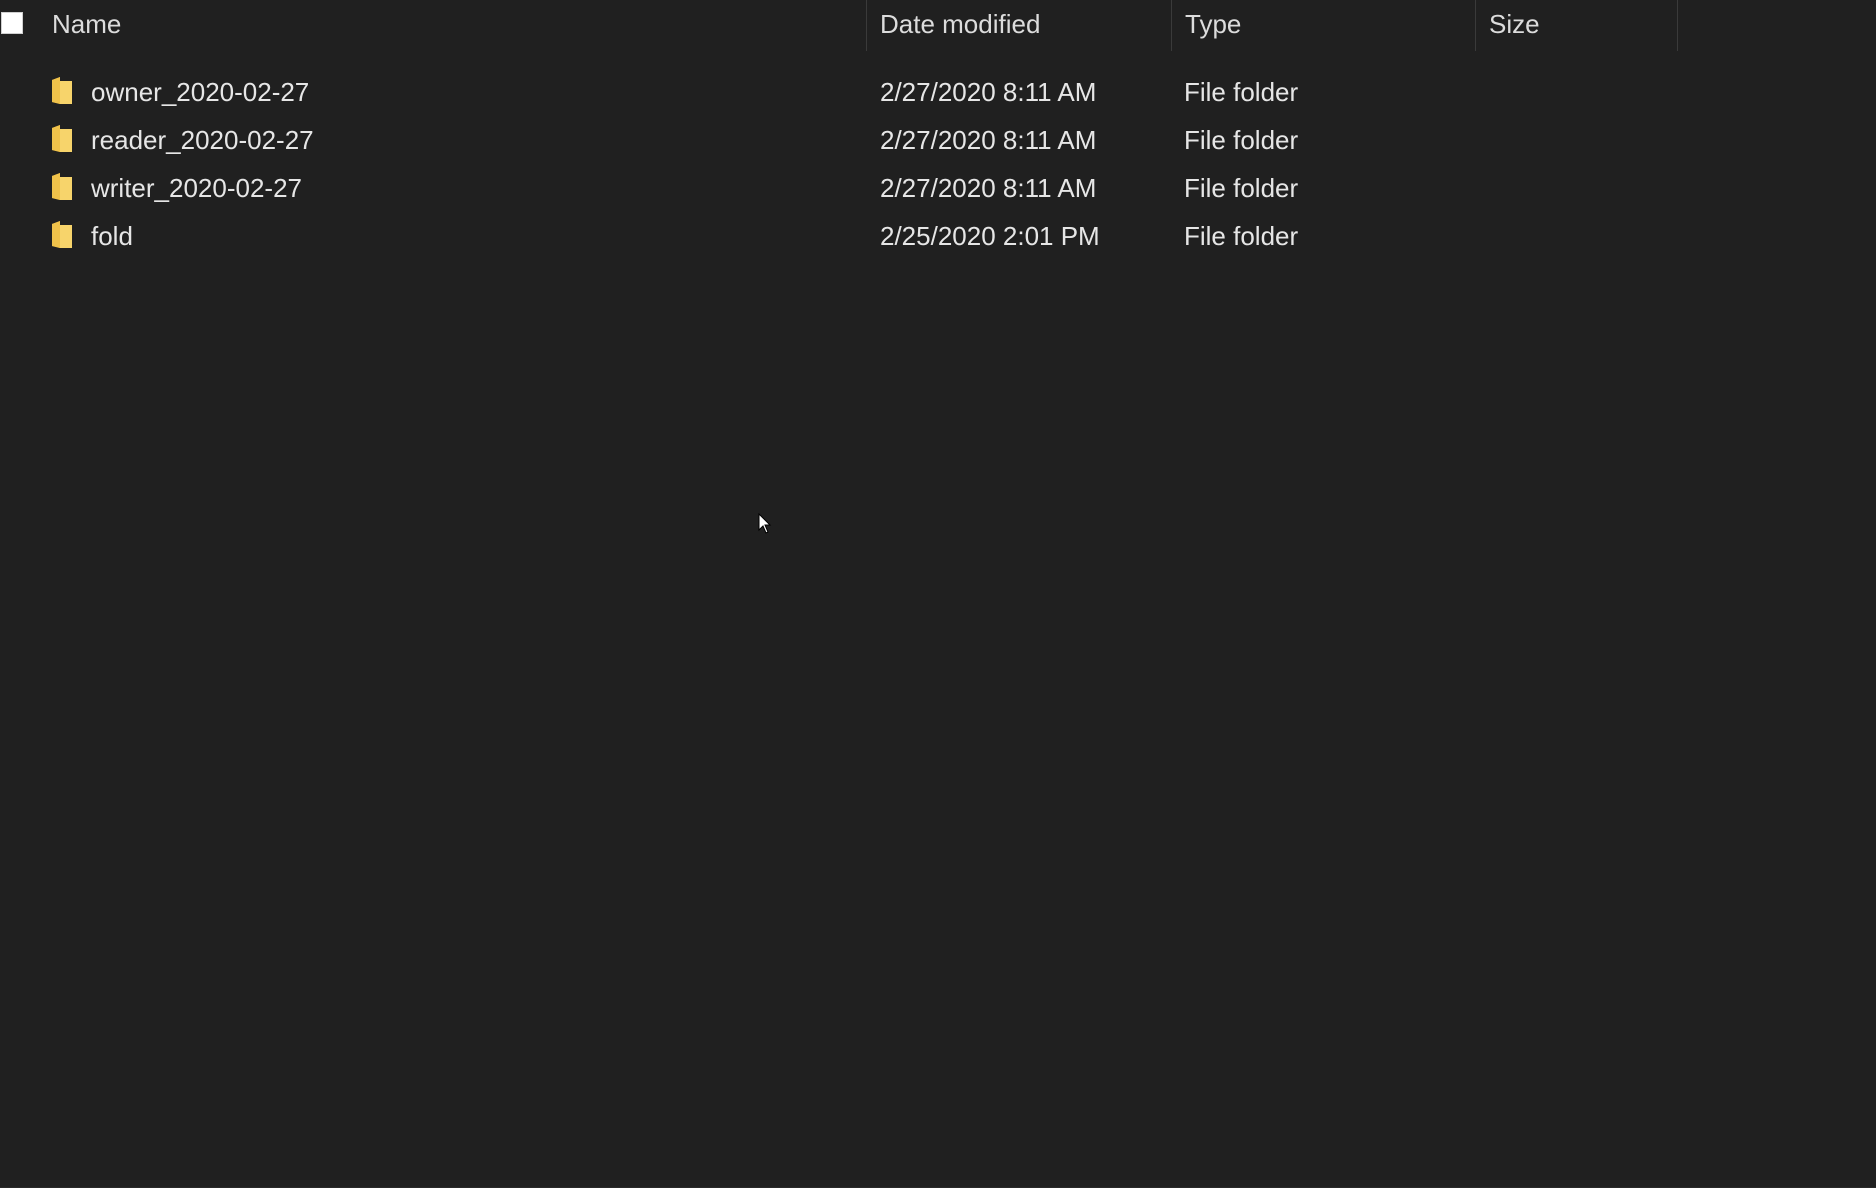 Image resolution: width=1876 pixels, height=1188 pixels. What do you see at coordinates (1019, 25) in the screenshot?
I see `column-header-date-modified: Date modified` at bounding box center [1019, 25].